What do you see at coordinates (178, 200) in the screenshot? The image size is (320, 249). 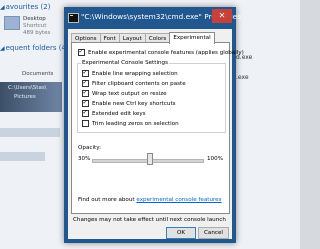 I see `experimental-features-link: experimental console features` at bounding box center [178, 200].